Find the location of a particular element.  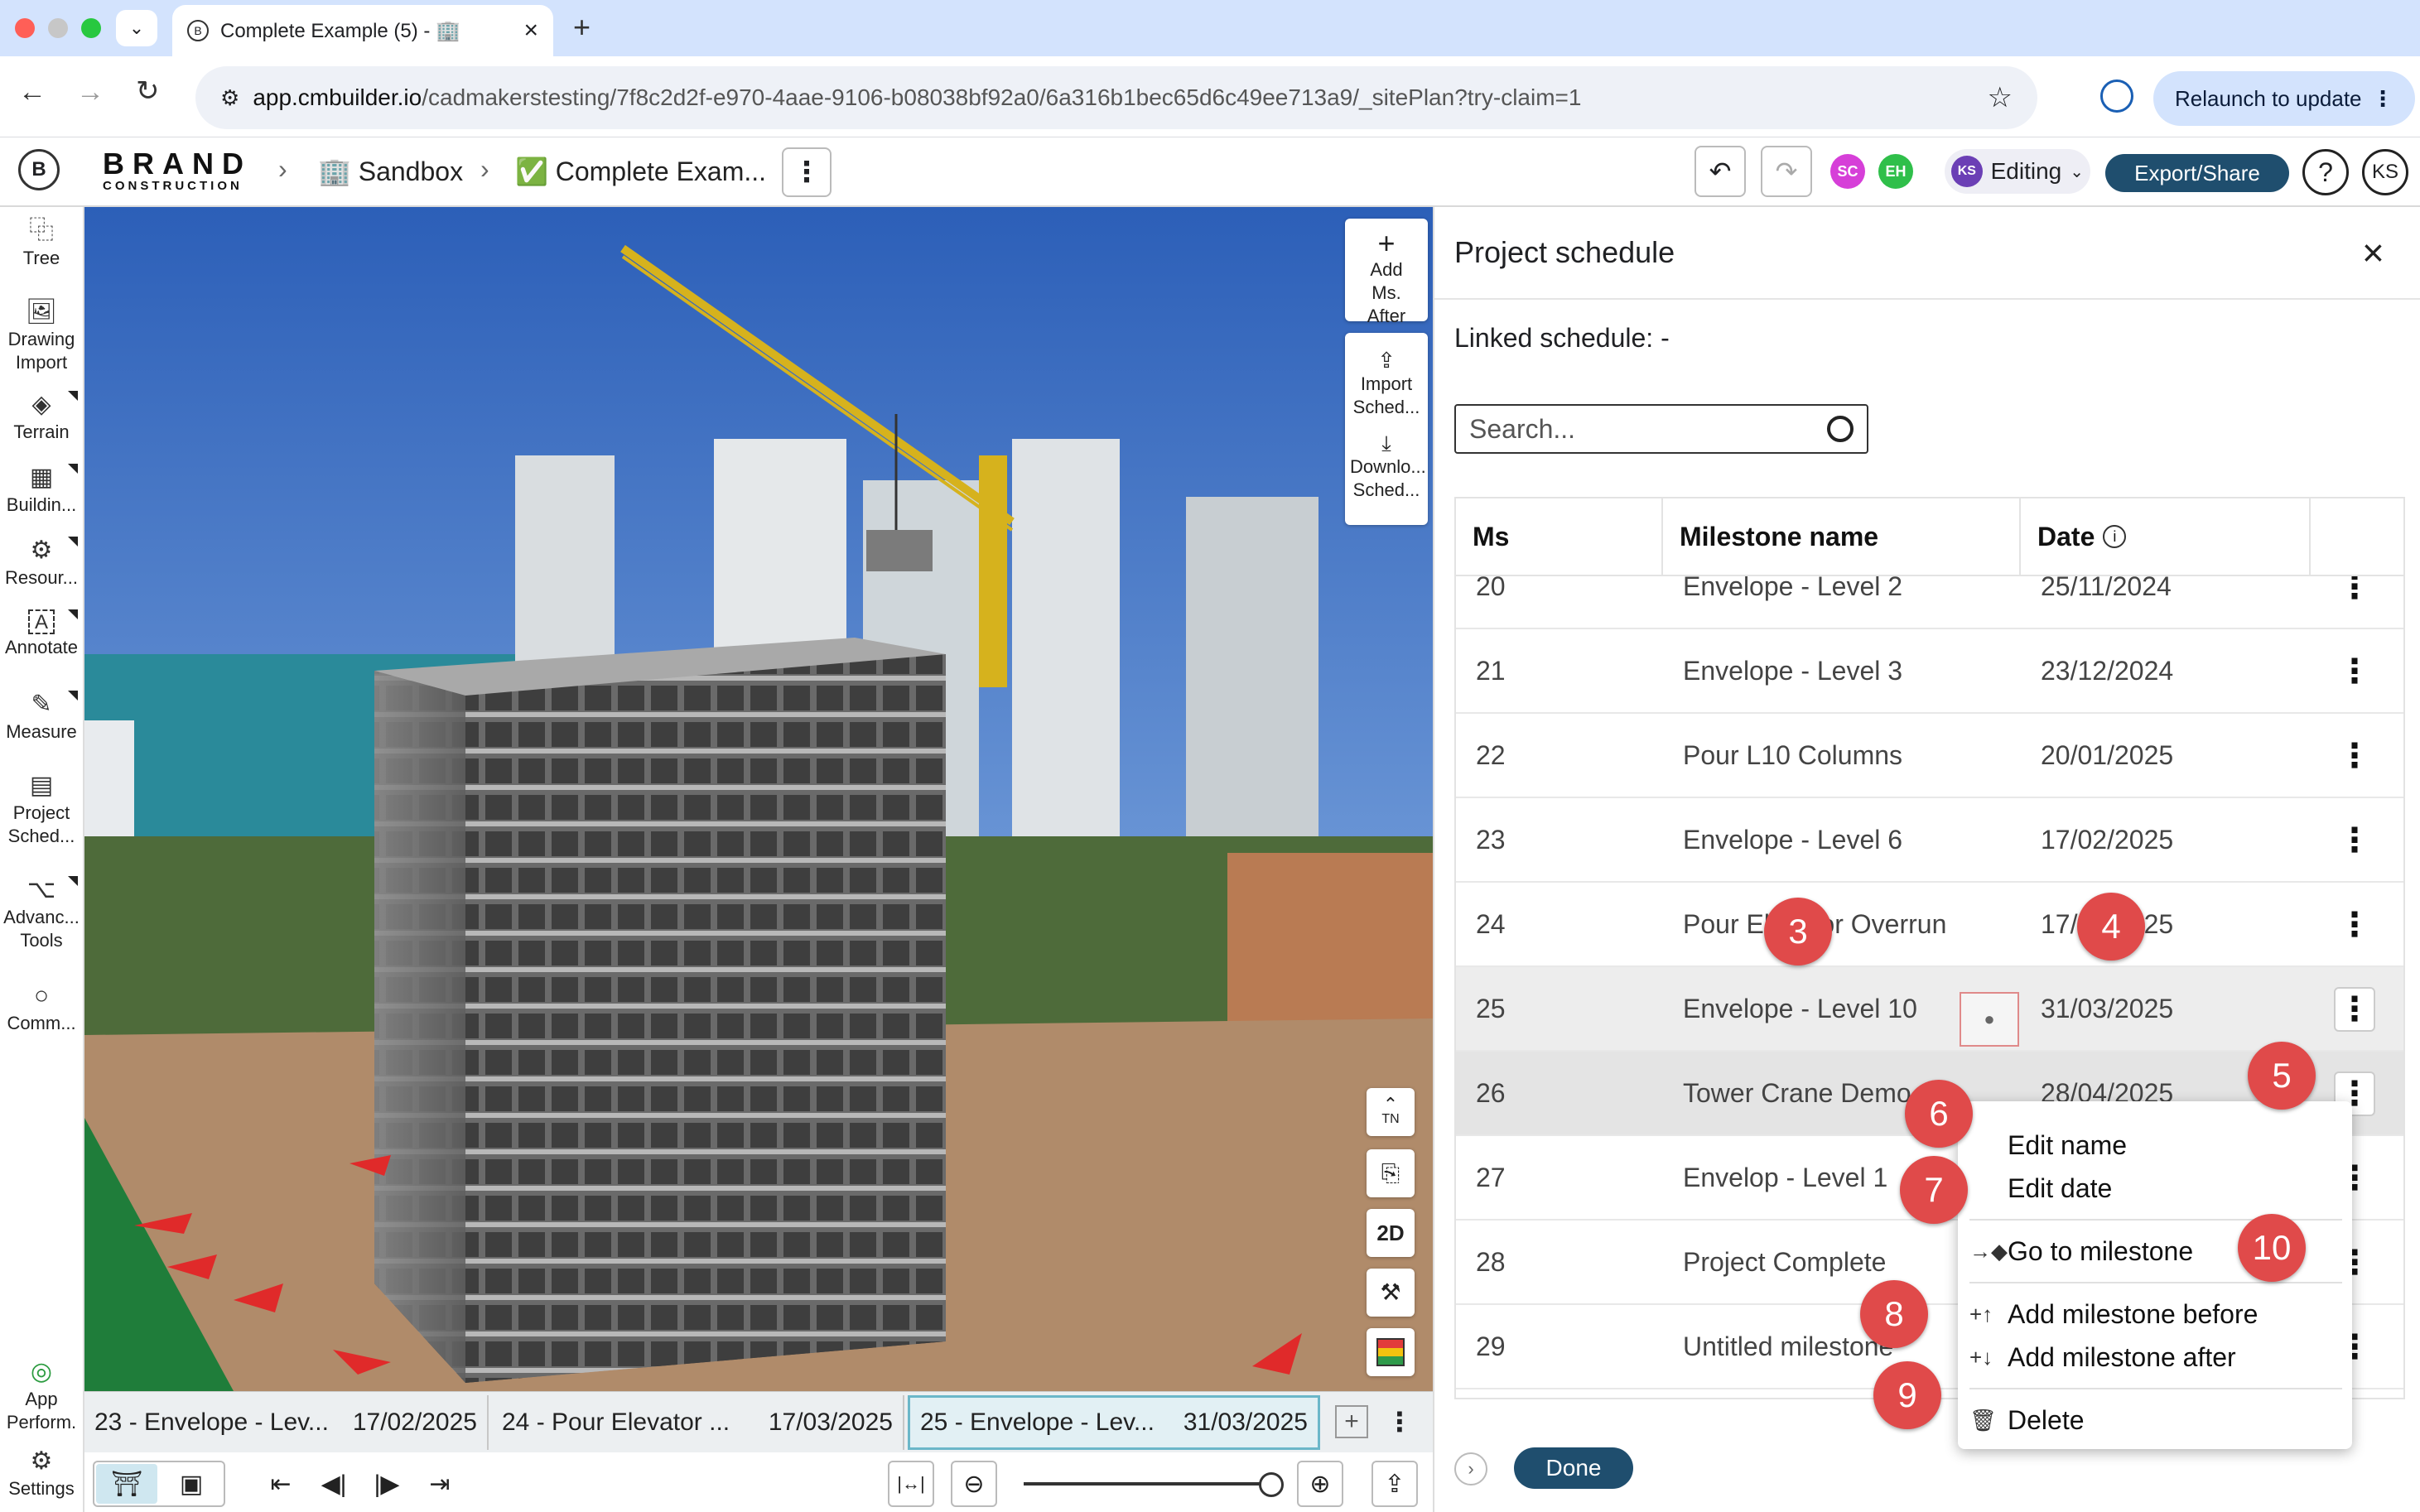

more-menu-icon: ⋮ is located at coordinates (2382, 99).